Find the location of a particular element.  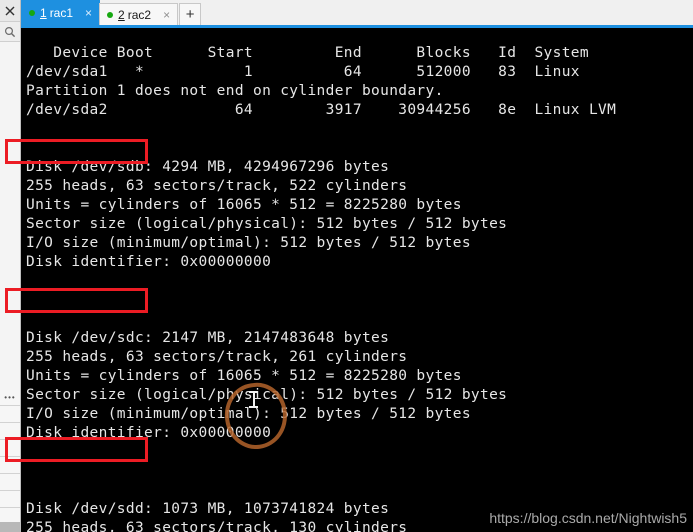

sidebar-overflow-dots: ••• is located at coordinates (10, 398).